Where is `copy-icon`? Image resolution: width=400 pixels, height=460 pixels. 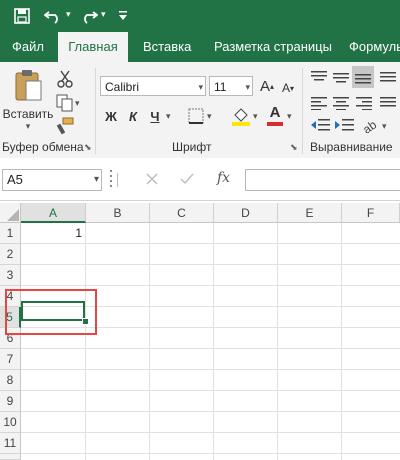 copy-icon is located at coordinates (65, 103).